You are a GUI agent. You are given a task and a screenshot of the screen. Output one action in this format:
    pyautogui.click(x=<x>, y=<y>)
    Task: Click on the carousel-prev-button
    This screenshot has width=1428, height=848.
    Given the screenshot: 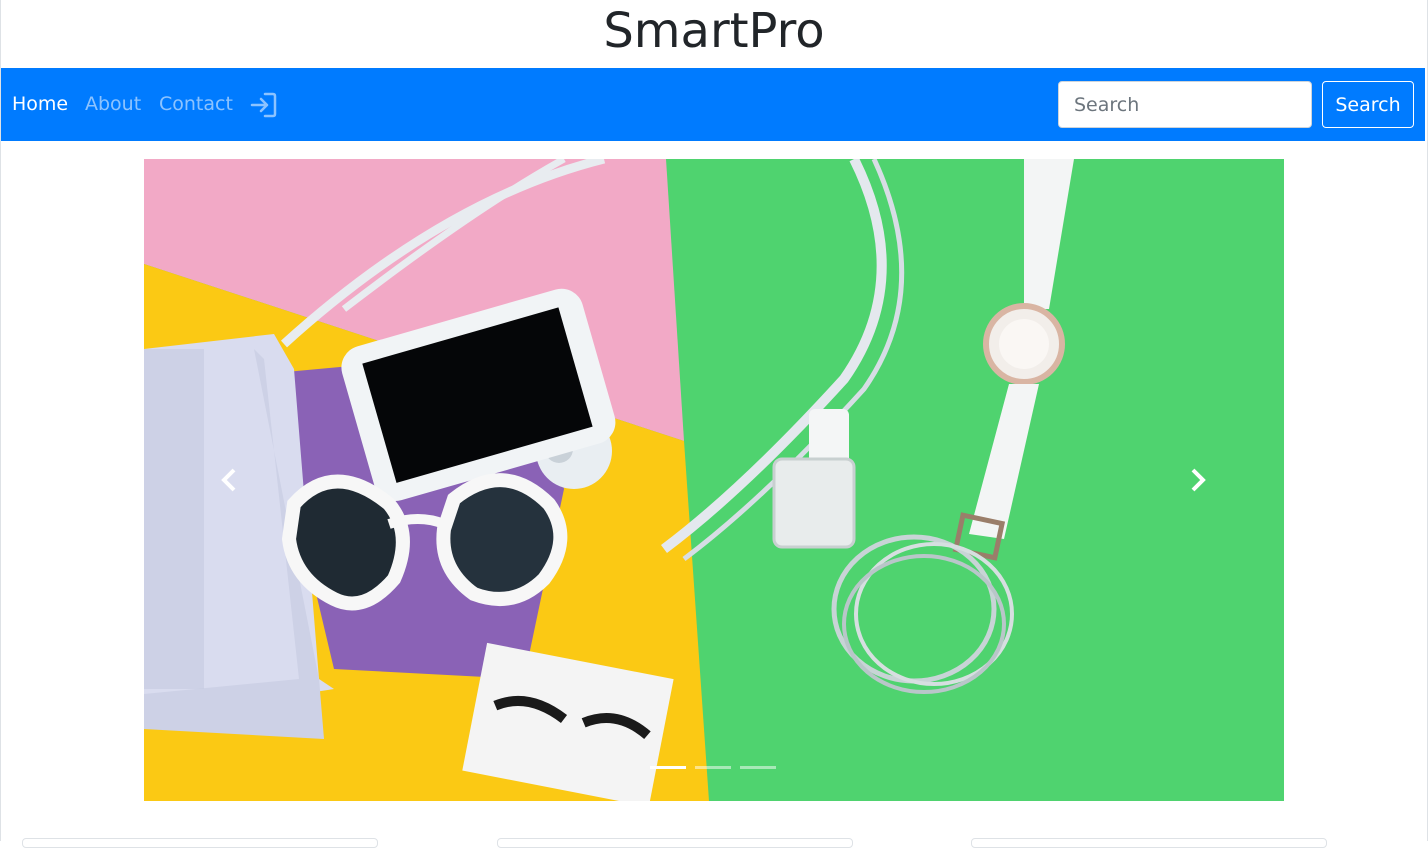 What is the action you would take?
    pyautogui.click(x=229, y=480)
    